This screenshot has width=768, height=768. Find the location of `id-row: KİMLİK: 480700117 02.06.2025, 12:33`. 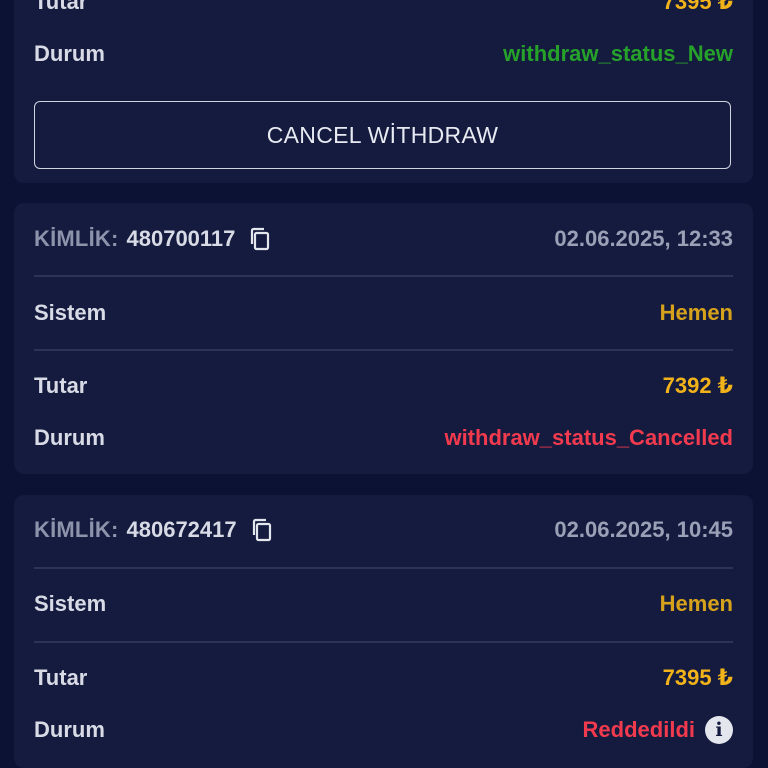

id-row: KİMLİK: 480700117 02.06.2025, 12:33 is located at coordinates (383, 239).